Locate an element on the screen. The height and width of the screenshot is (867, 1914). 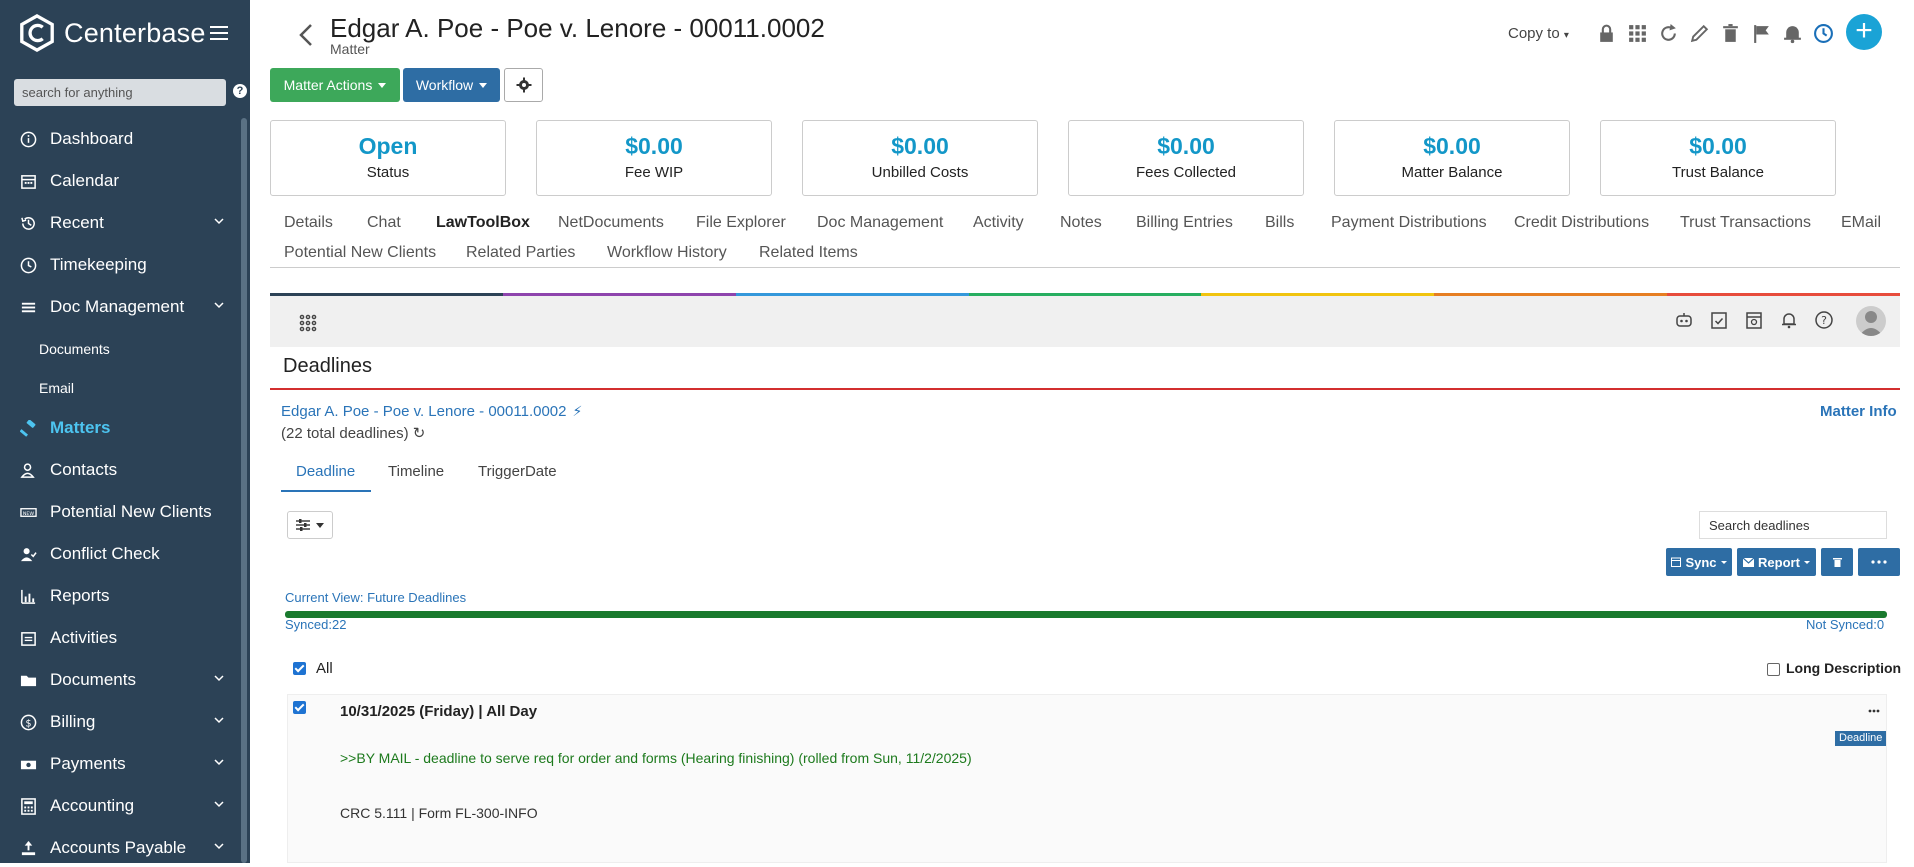
nav-documents-sub: Documents is located at coordinates (74, 349).